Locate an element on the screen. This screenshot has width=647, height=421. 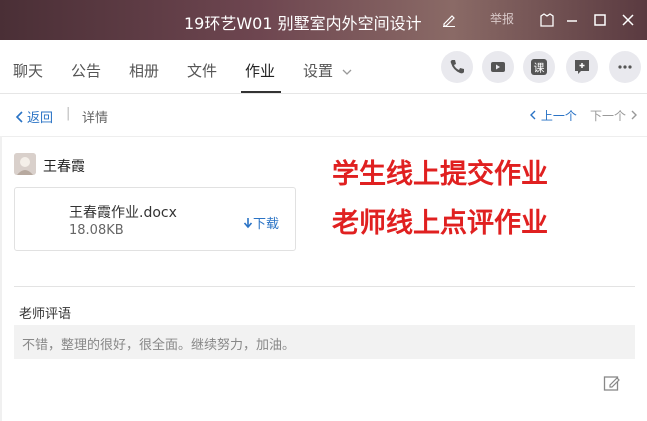
tab-bar: 聊天 公告 相册 文件 作业 设置 课 is located at coordinates (323, 67).